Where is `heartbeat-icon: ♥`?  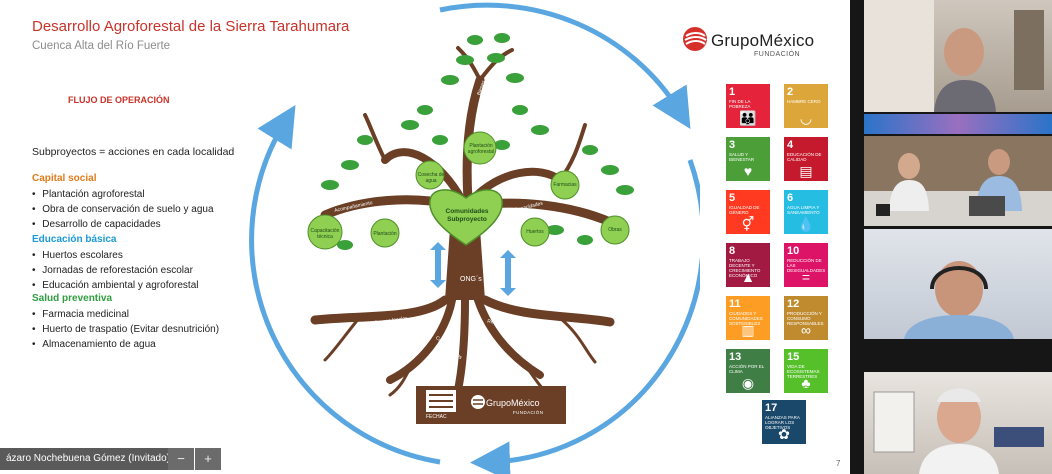 heartbeat-icon: ♥ is located at coordinates (748, 171).